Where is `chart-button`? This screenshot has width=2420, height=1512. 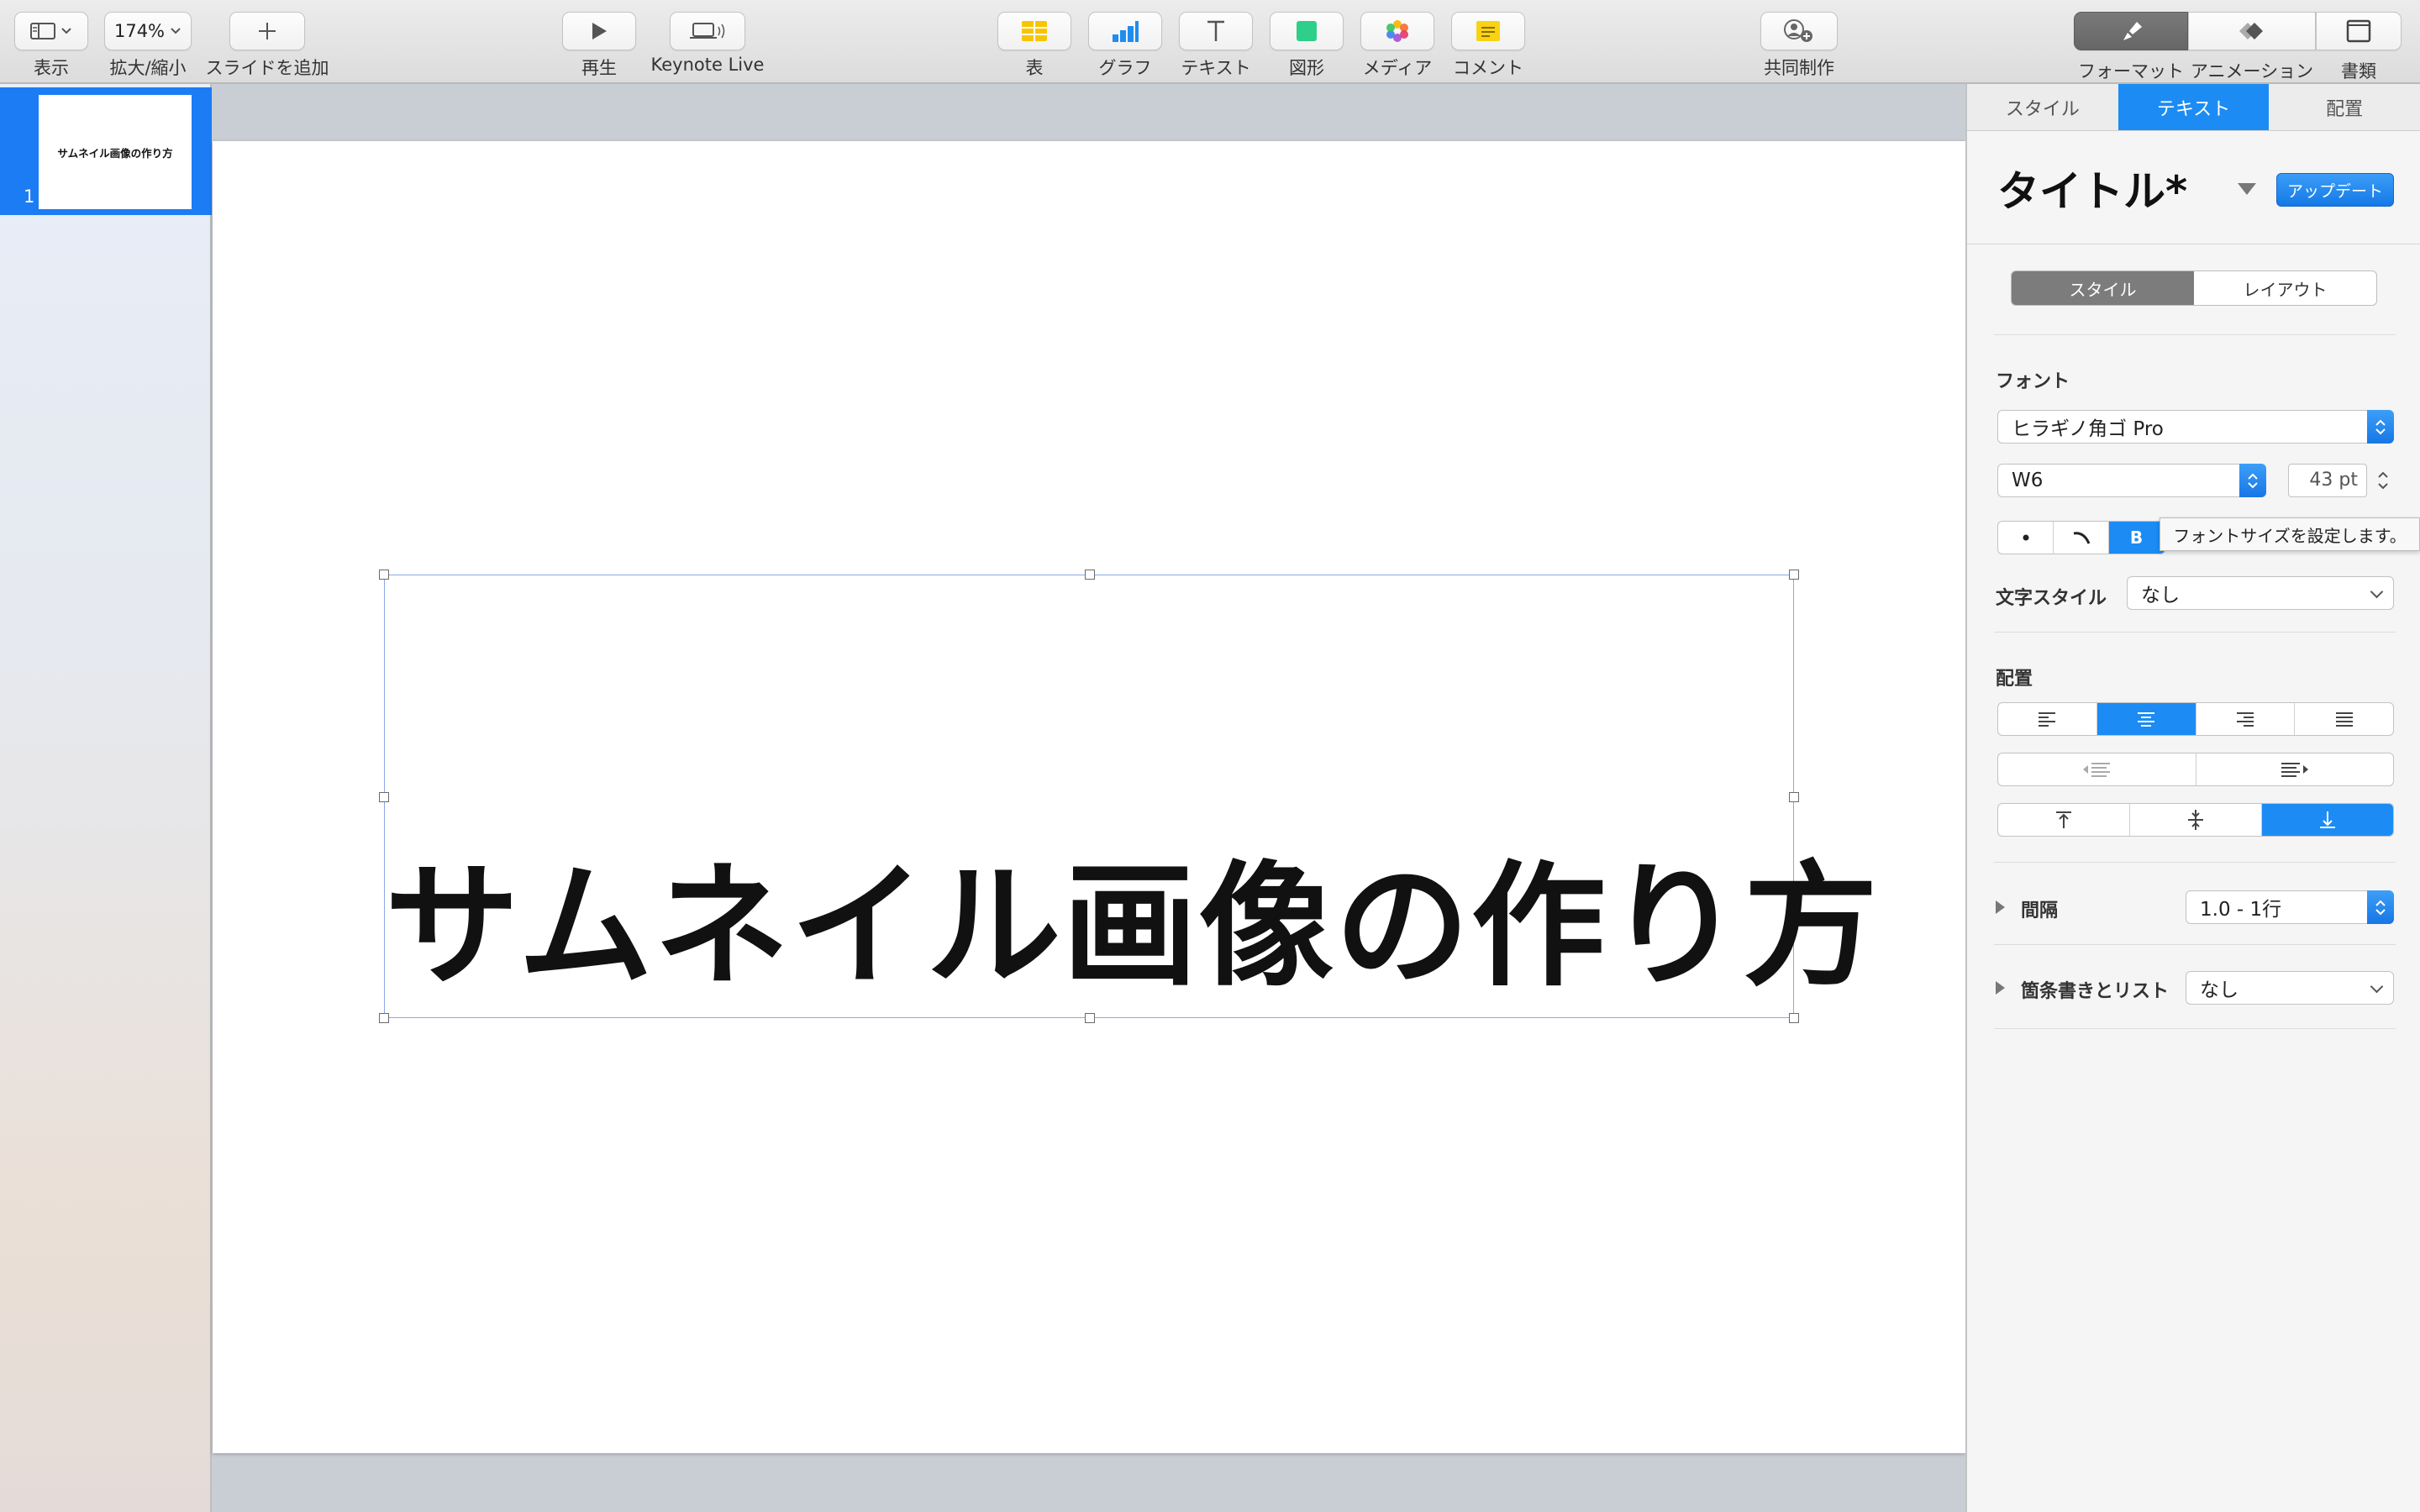
chart-button is located at coordinates (1125, 31).